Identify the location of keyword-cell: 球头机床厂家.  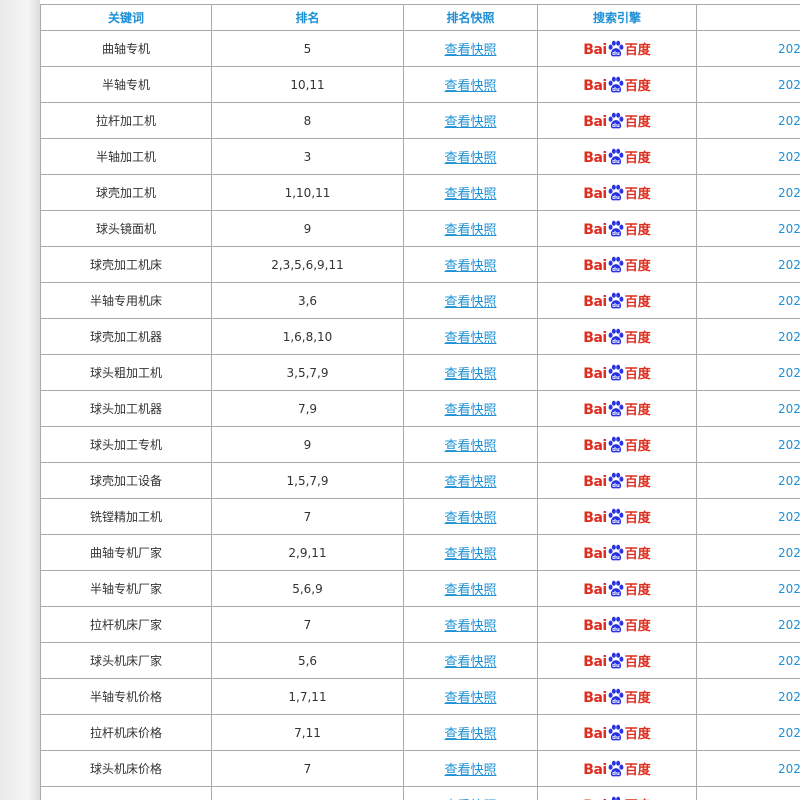
(126, 660).